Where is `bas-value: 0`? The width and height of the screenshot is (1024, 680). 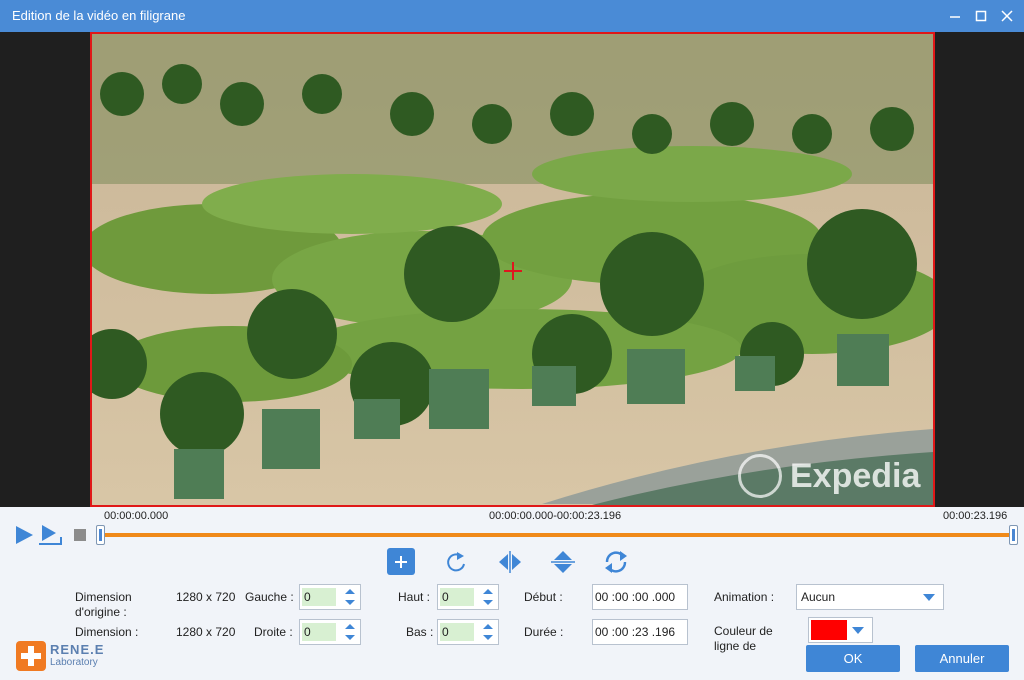 bas-value: 0 is located at coordinates (457, 632).